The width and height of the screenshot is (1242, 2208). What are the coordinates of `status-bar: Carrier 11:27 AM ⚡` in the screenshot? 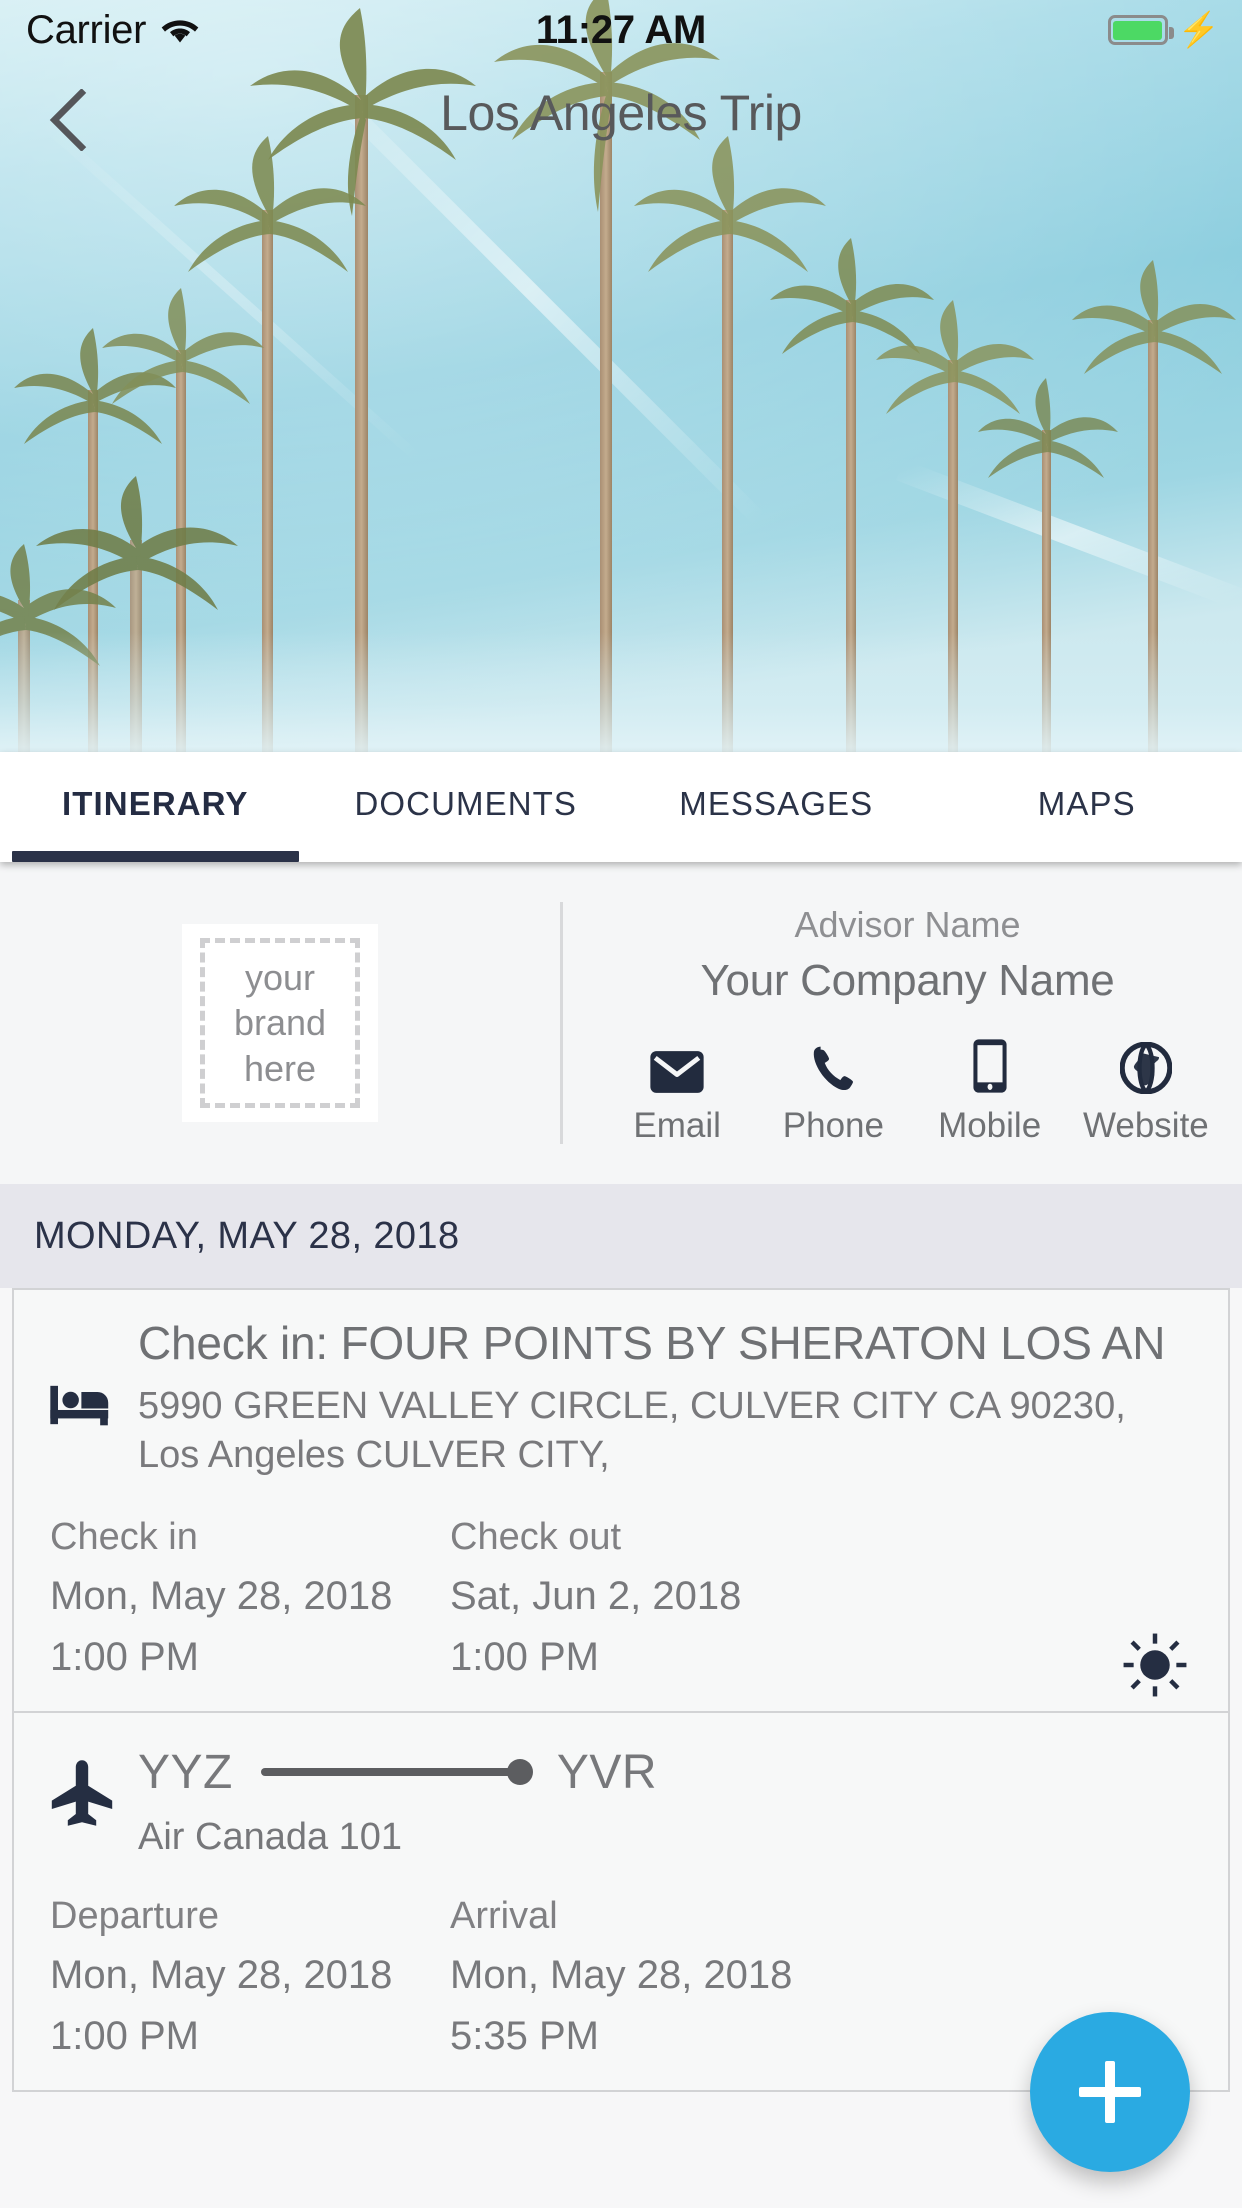 It's located at (621, 30).